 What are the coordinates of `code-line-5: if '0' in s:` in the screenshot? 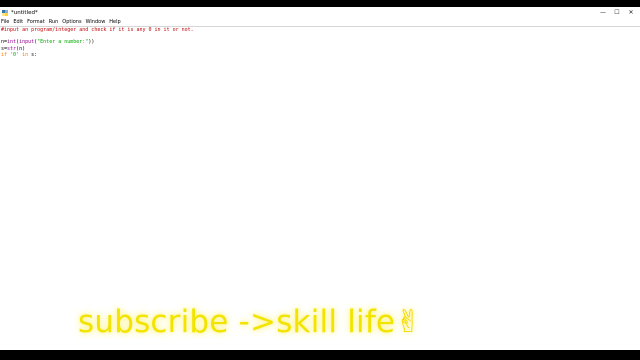 It's located at (320, 55).